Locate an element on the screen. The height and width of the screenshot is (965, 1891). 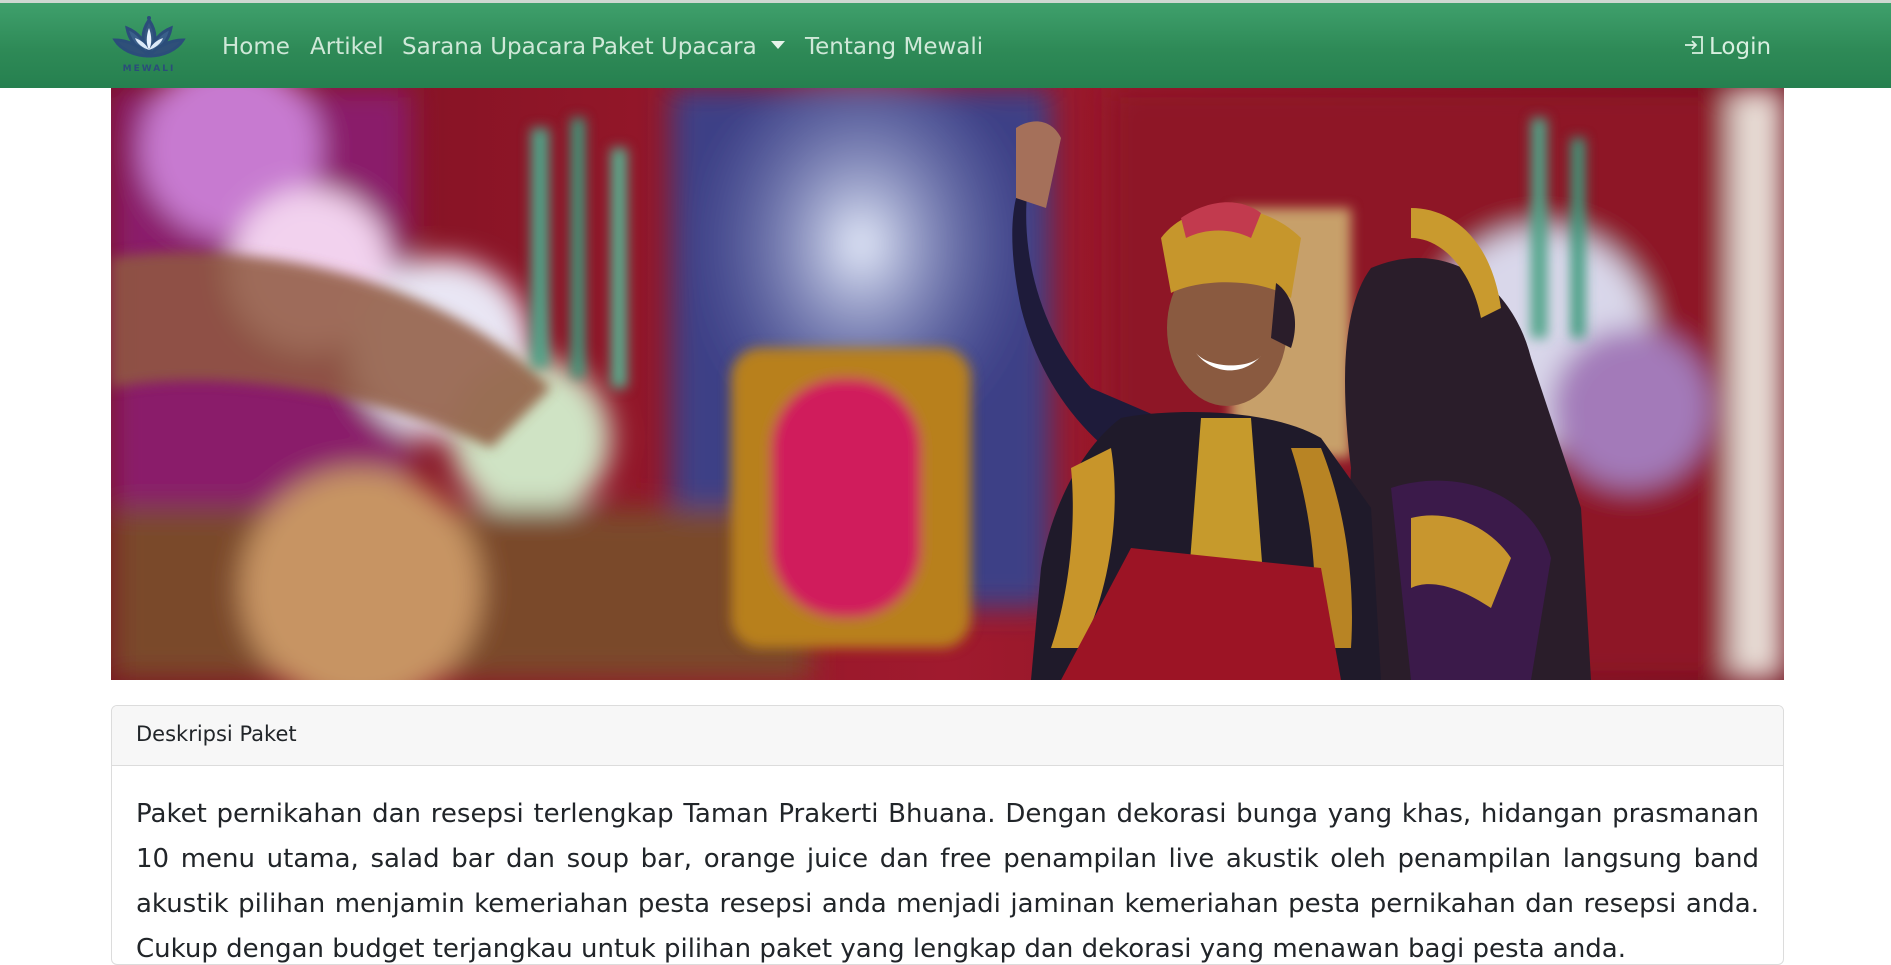
mewali-logo: MEWALI is located at coordinates (149, 46).